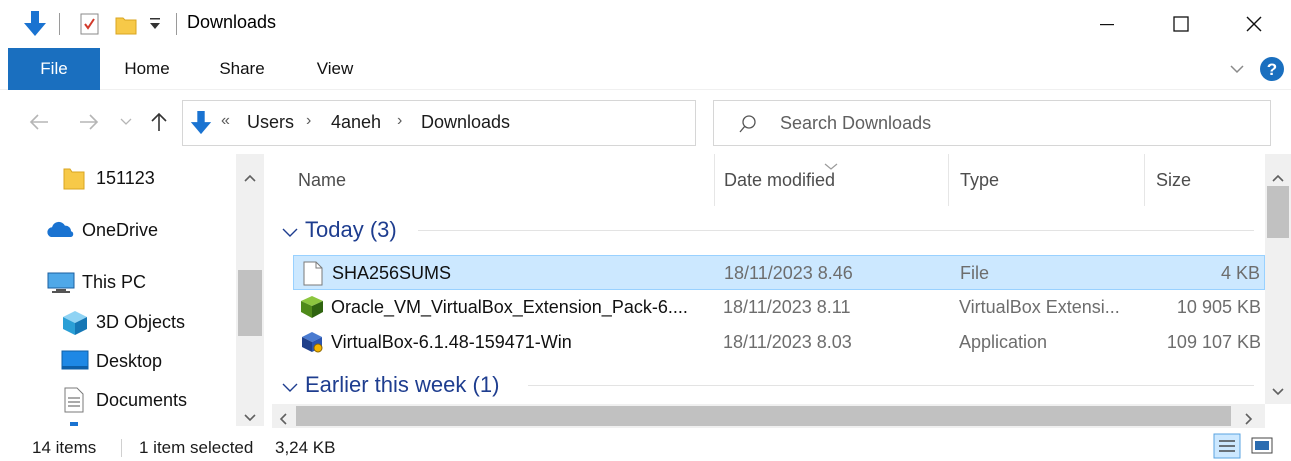 This screenshot has height=461, width=1291. I want to click on file-type: File, so click(975, 273).